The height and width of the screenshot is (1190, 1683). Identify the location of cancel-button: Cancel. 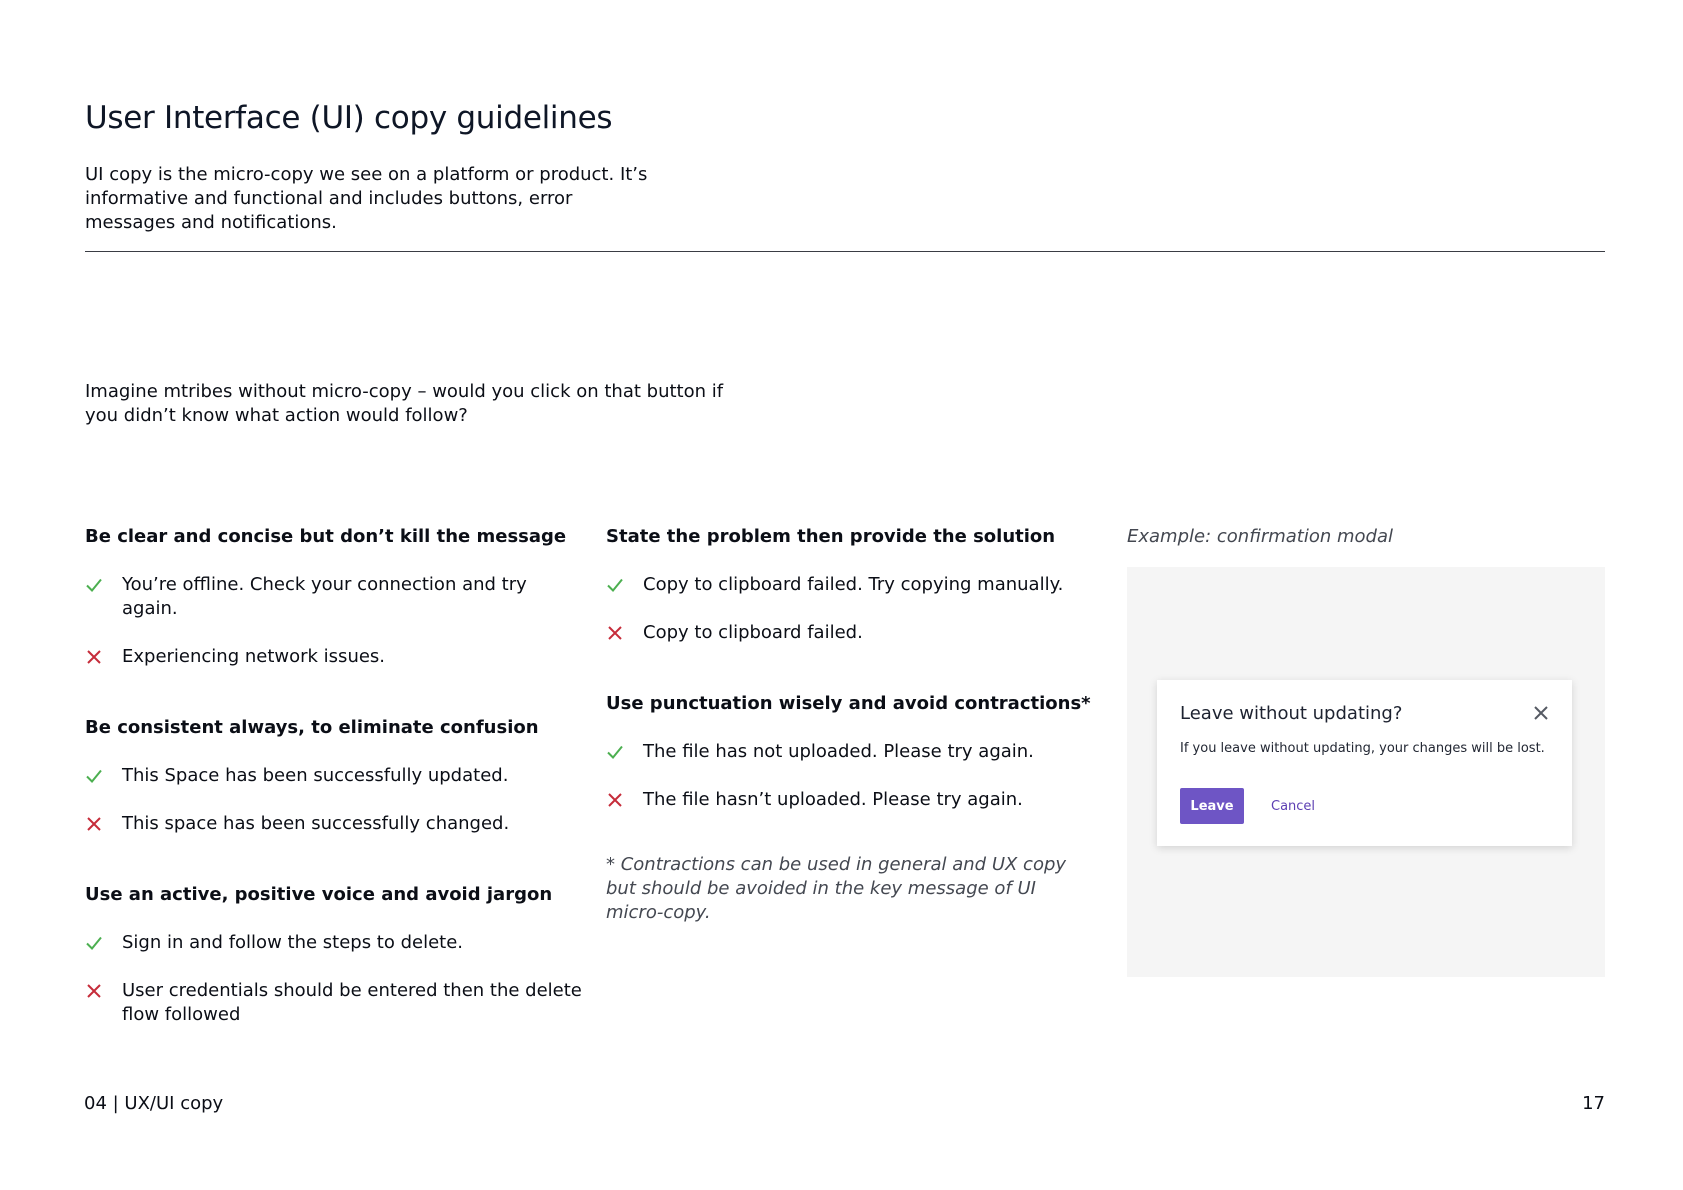
(1293, 806).